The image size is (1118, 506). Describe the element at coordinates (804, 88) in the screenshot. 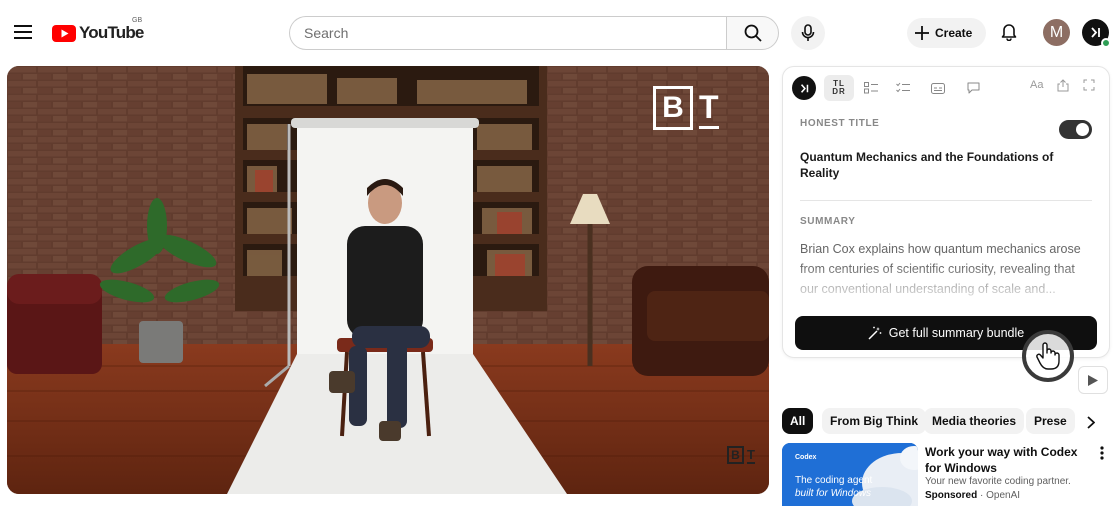

I see `panel-logo-icon` at that location.